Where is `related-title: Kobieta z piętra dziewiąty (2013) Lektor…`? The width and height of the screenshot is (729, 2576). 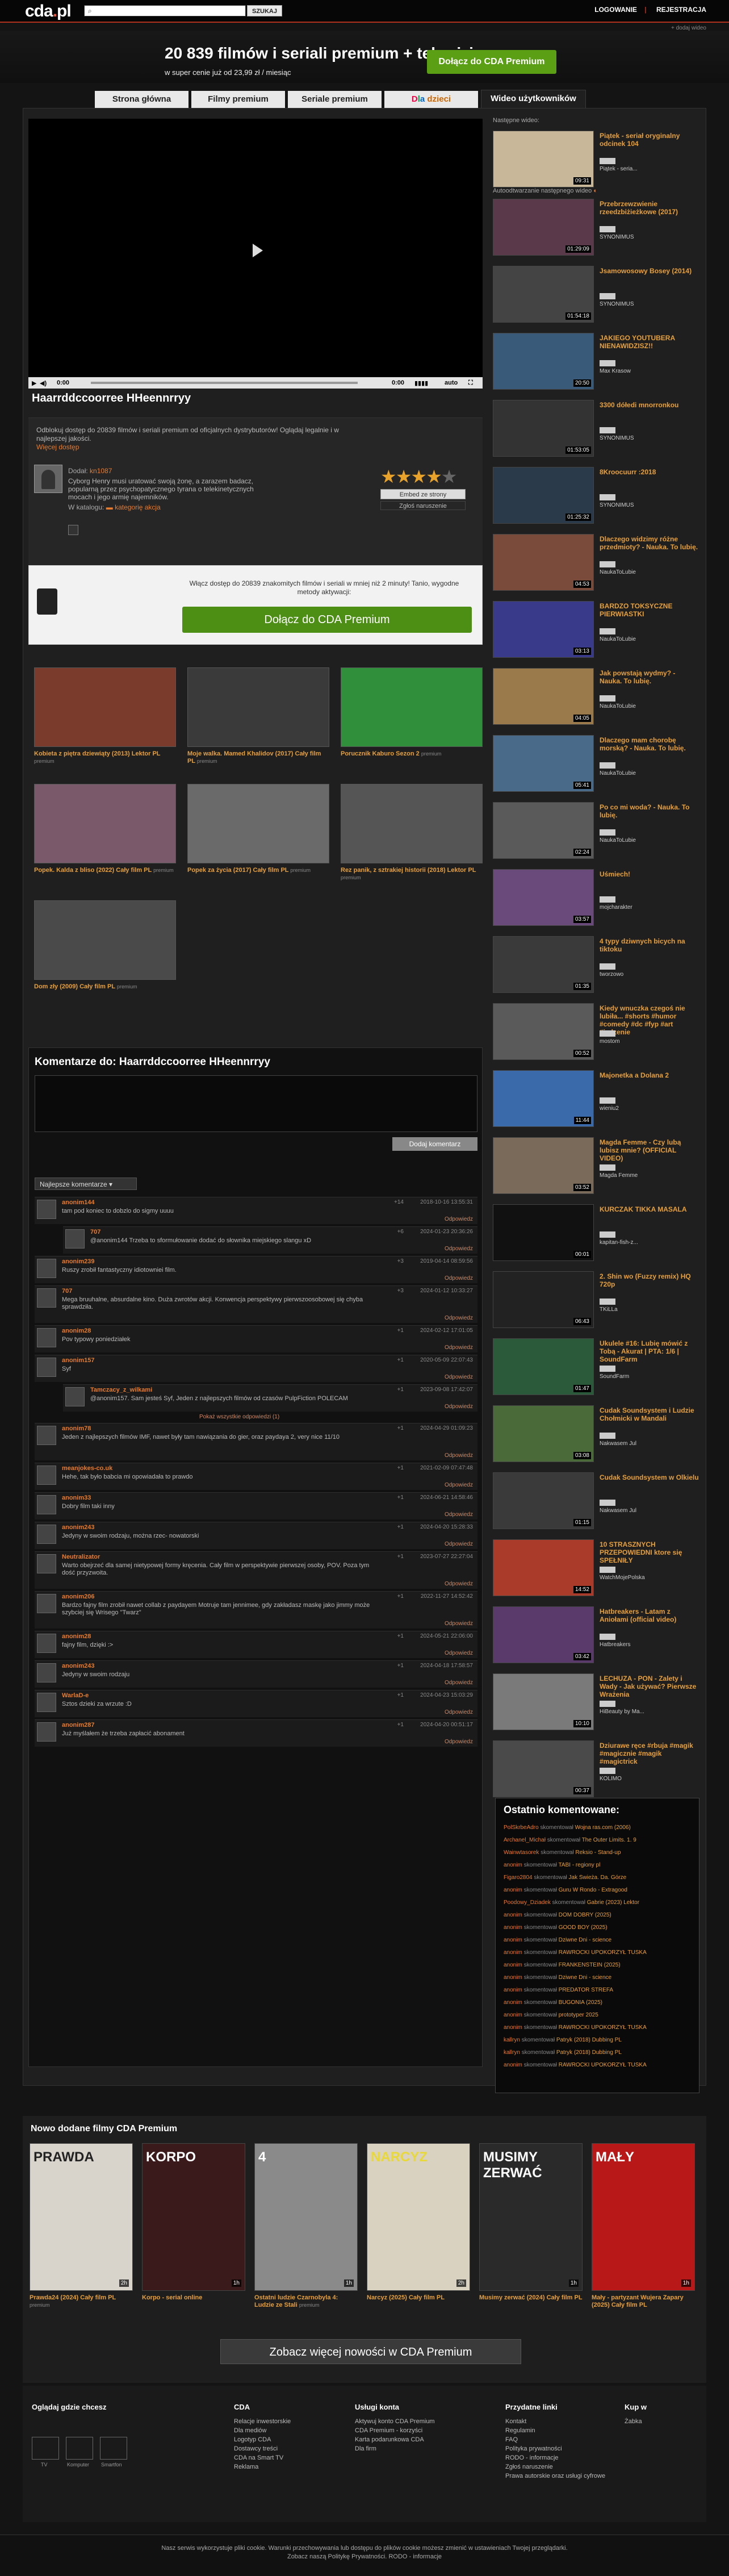
related-title: Kobieta z piętra dziewiąty (2013) Lektor… is located at coordinates (105, 757).